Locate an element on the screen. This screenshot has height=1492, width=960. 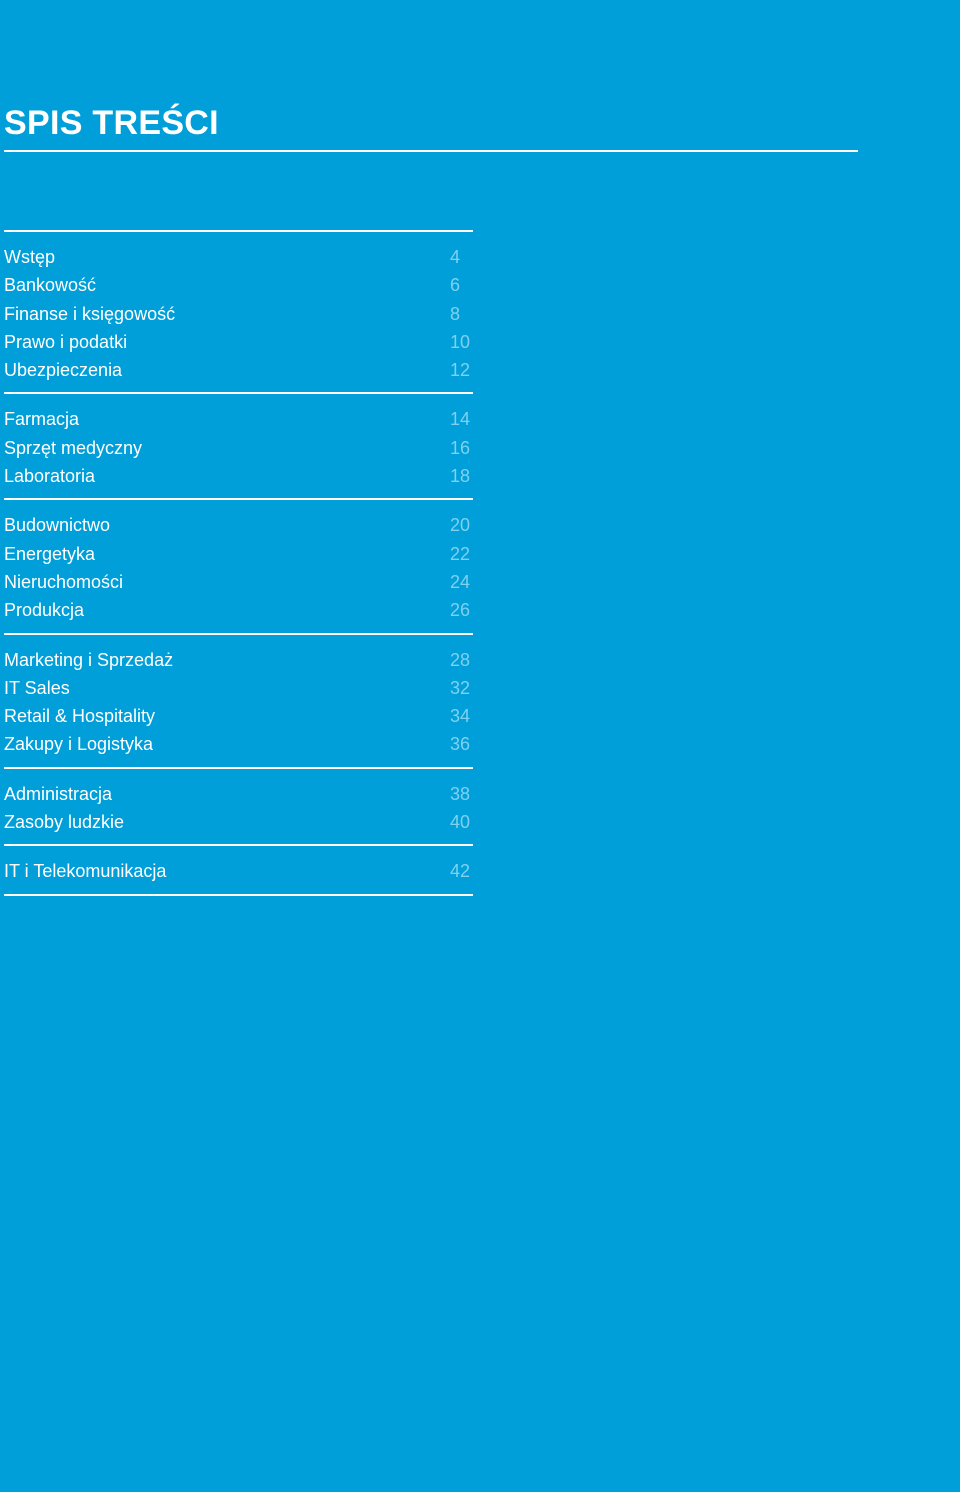
toc-entry-page-number: 42 is located at coordinates (460, 871).